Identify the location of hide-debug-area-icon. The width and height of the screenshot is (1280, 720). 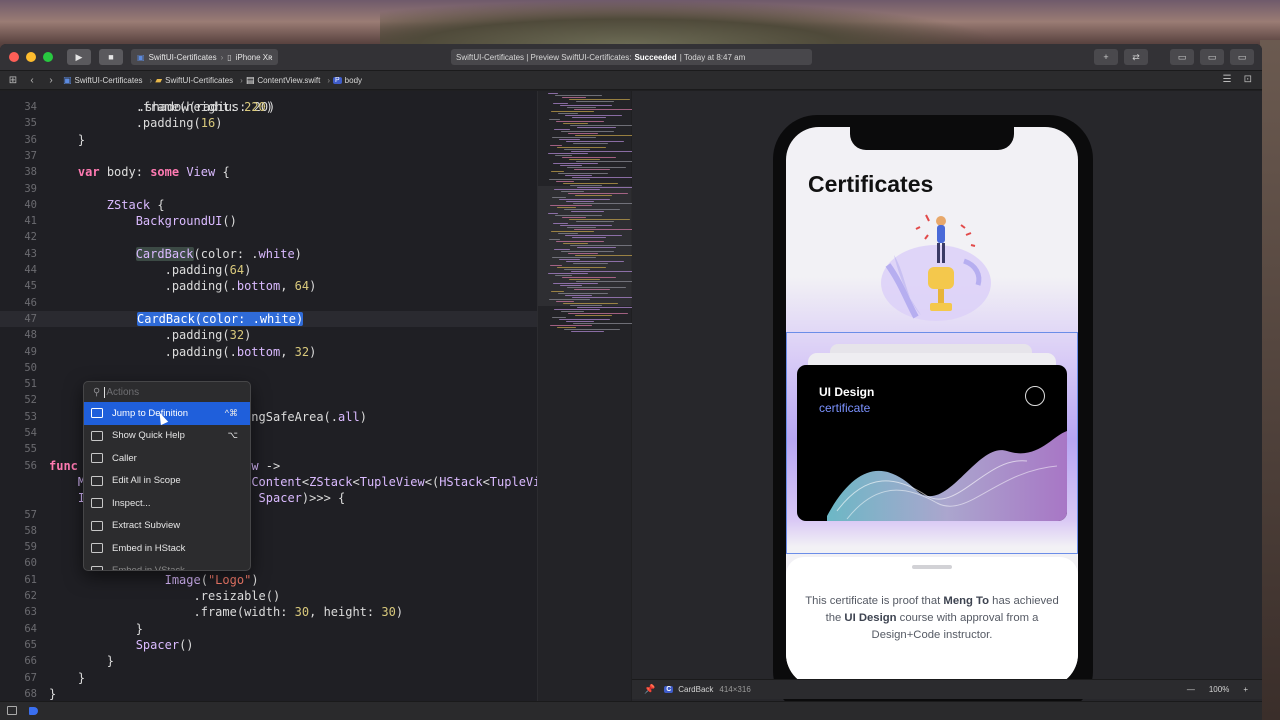
(12, 710).